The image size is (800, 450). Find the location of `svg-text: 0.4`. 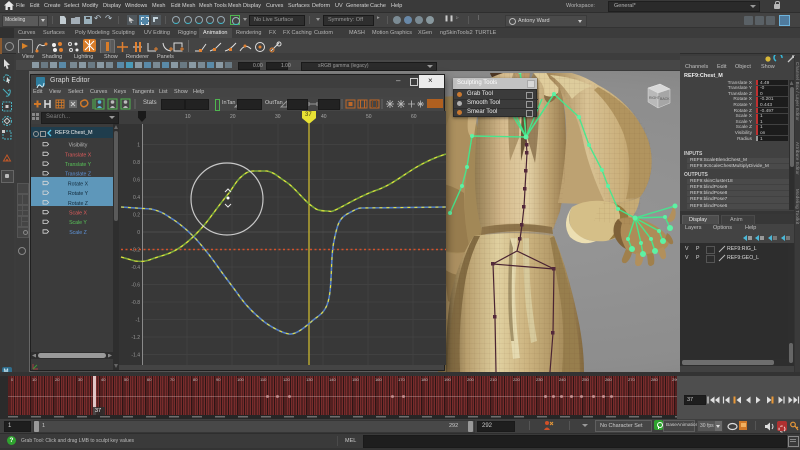

svg-text: 0.4 is located at coordinates (136, 198).